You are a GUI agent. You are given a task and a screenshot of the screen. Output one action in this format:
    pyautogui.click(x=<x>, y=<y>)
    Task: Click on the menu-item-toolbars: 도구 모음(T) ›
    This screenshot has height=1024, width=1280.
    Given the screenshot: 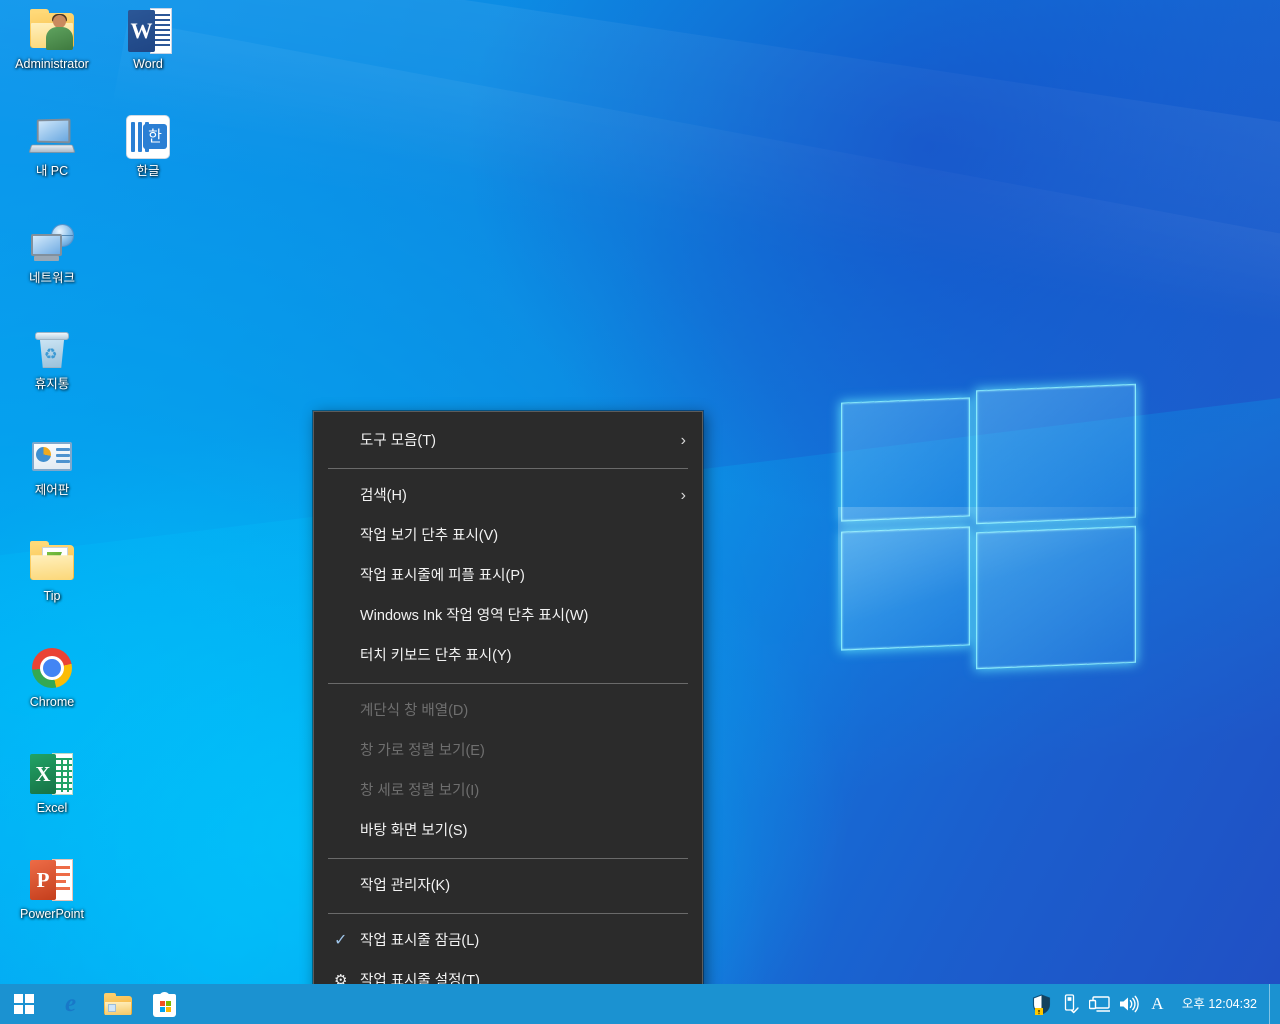 What is the action you would take?
    pyautogui.click(x=508, y=441)
    